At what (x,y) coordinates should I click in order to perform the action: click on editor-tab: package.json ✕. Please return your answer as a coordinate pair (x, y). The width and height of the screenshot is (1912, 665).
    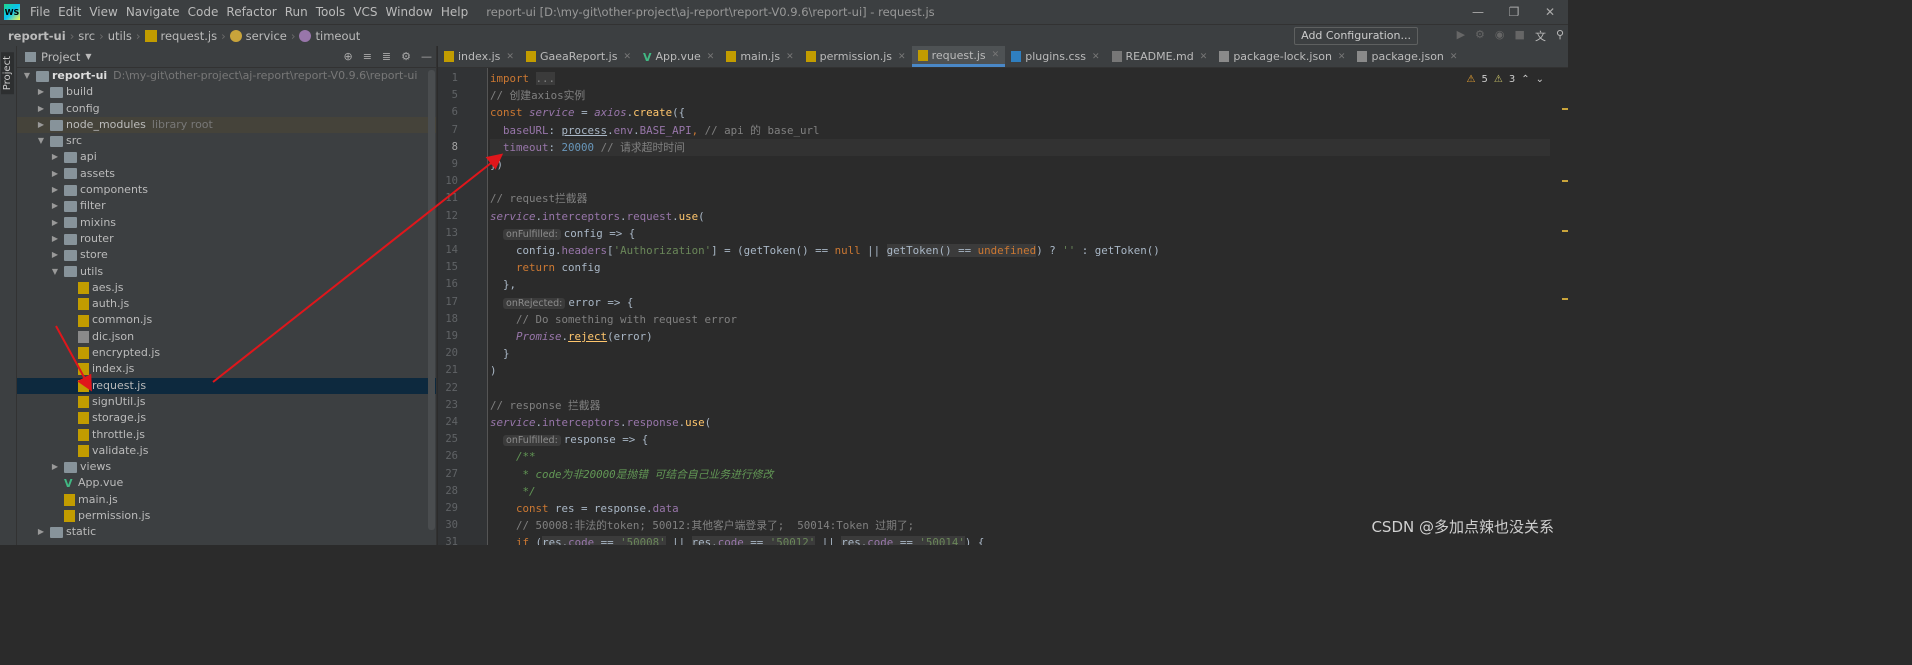
    Looking at the image, I should click on (1407, 56).